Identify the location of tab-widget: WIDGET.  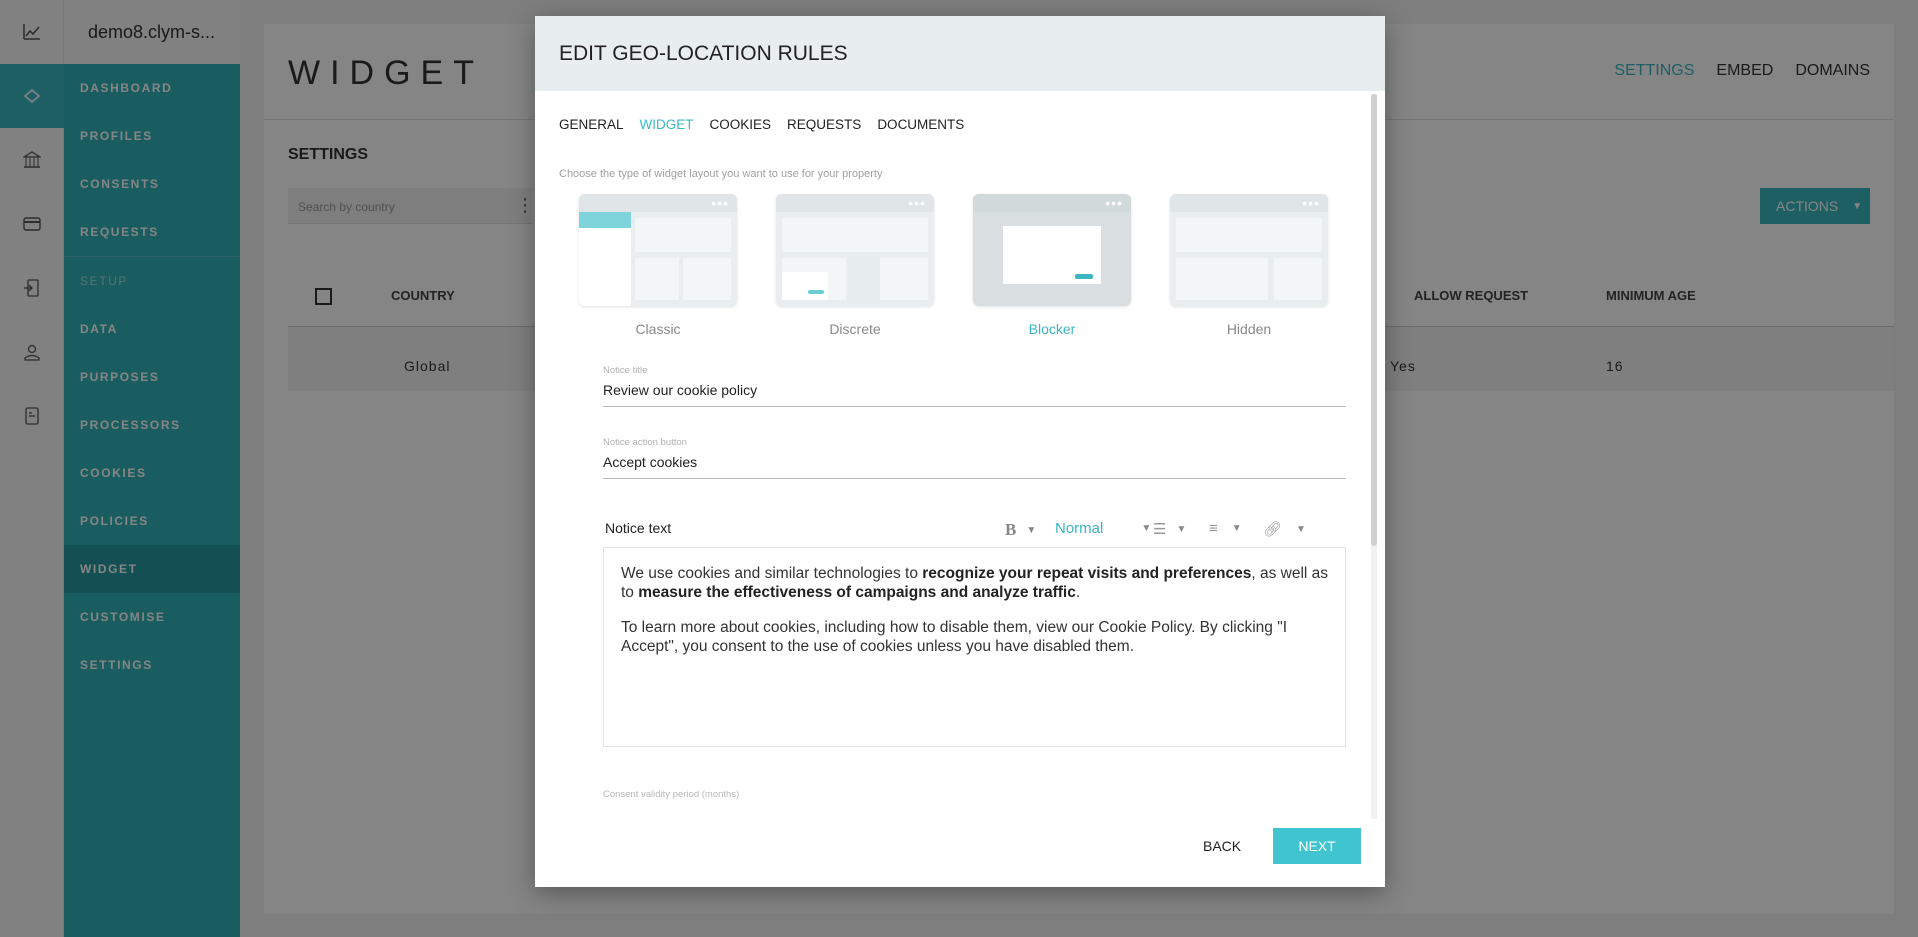
(667, 124).